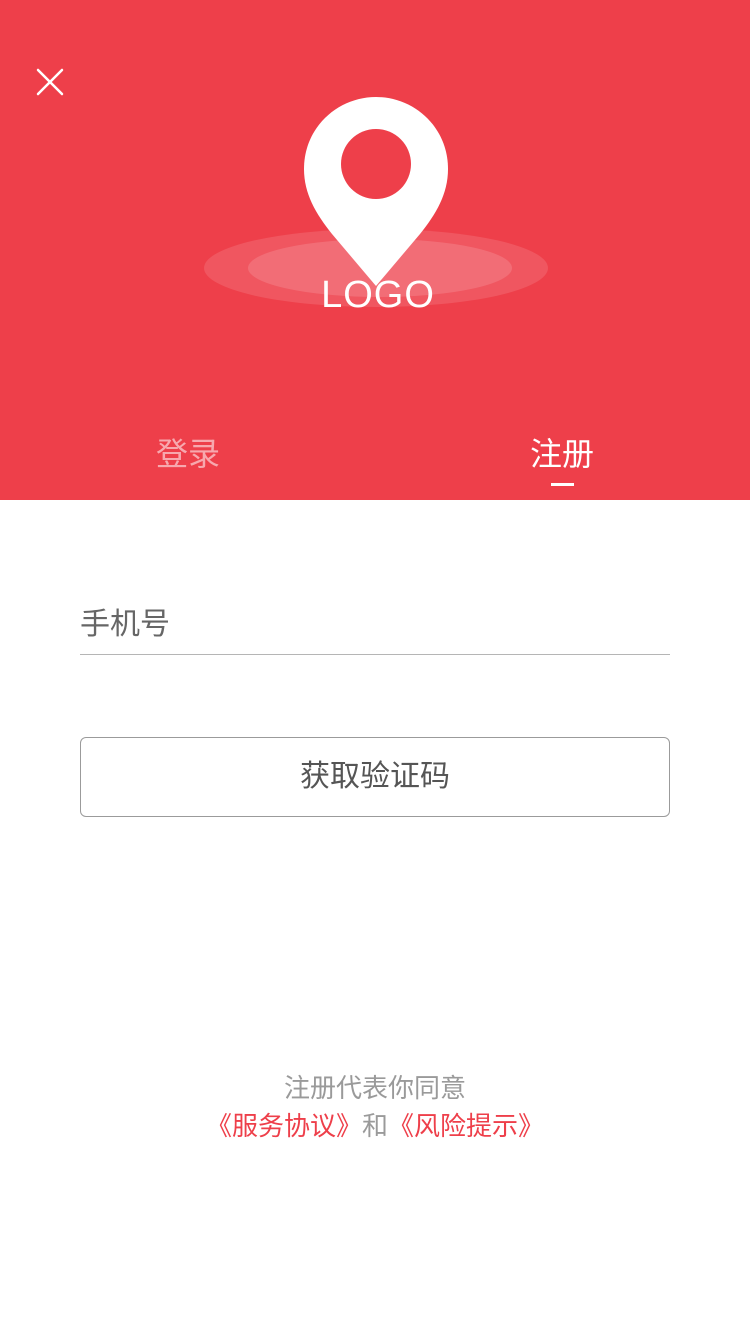 The image size is (750, 1334). I want to click on agreement-line2: 《服务协议》和《风险提示》, so click(375, 1127).